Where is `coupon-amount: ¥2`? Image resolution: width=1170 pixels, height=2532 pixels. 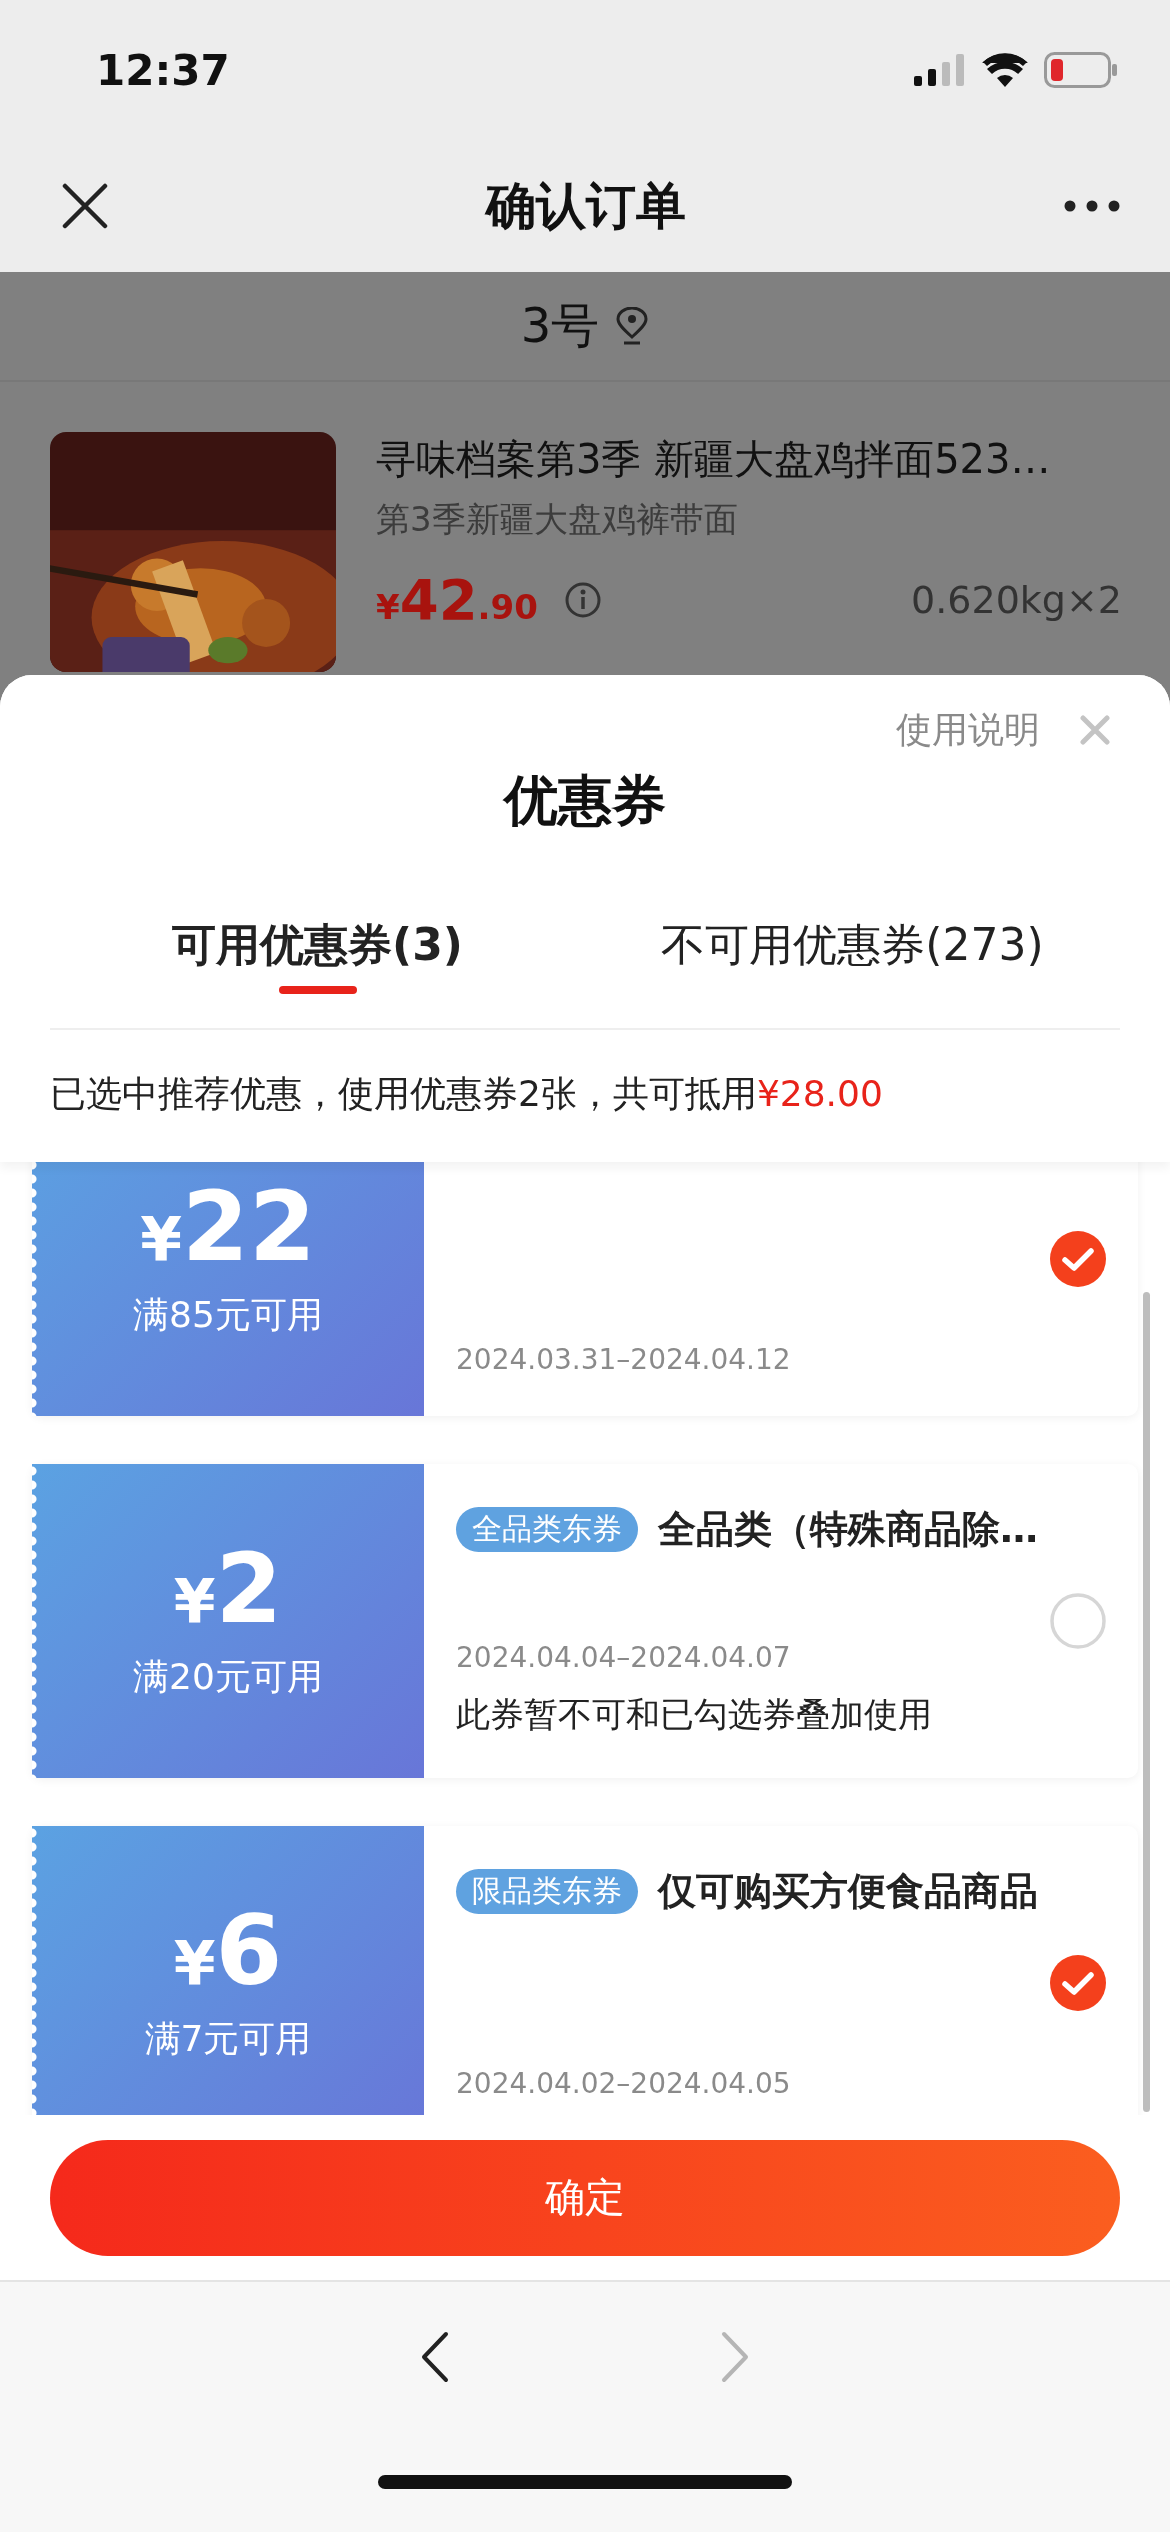
coupon-amount: ¥2 is located at coordinates (228, 1588).